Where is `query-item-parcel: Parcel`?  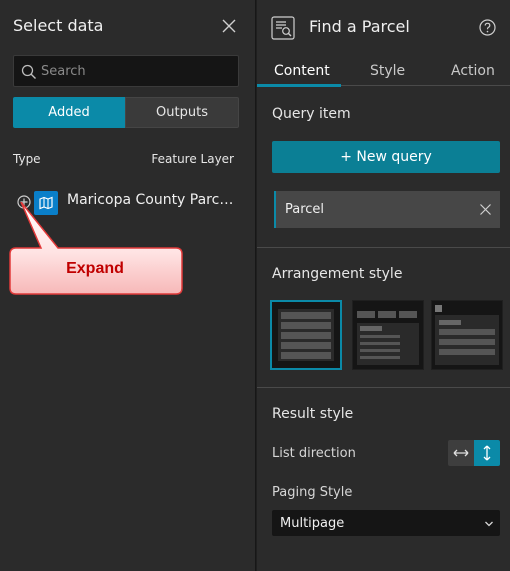 query-item-parcel: Parcel is located at coordinates (387, 209).